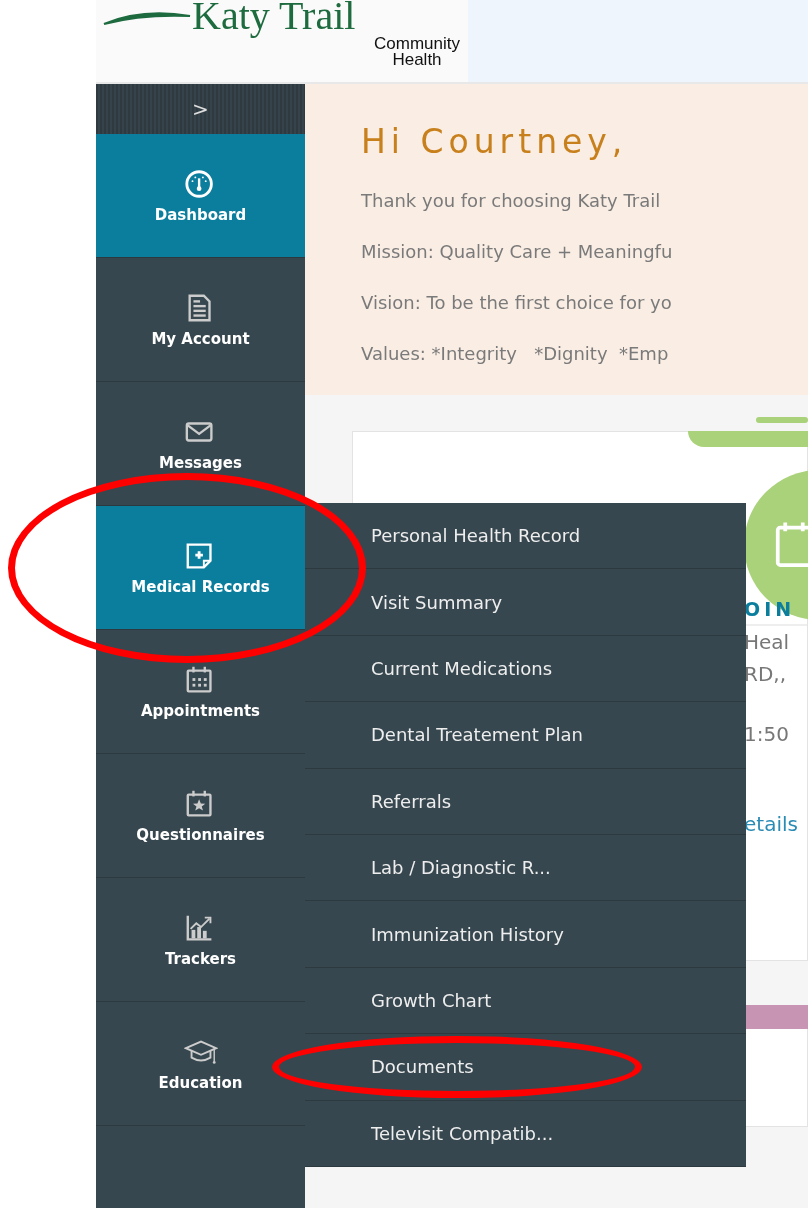 The width and height of the screenshot is (808, 1208). What do you see at coordinates (200, 338) in the screenshot?
I see `sidebar-label: My Account` at bounding box center [200, 338].